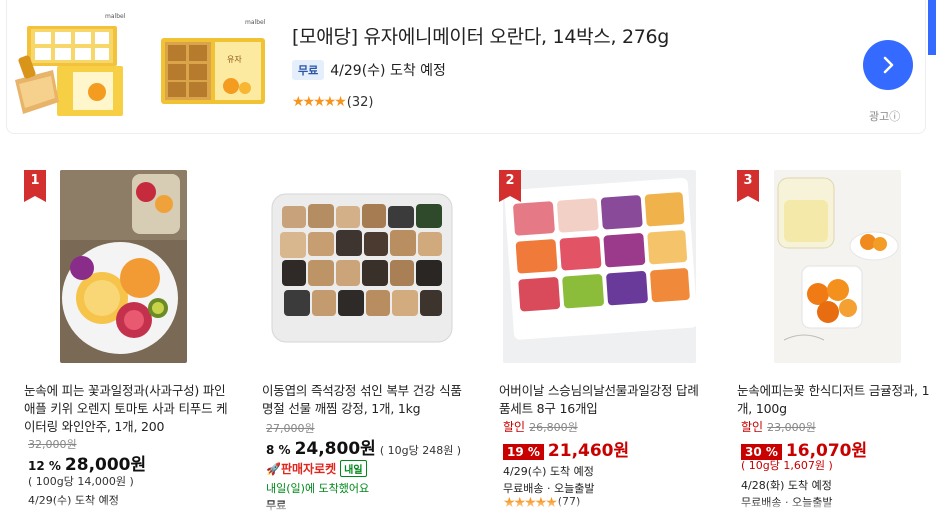  I want to click on tomorrow-tag: 내일, so click(353, 468).